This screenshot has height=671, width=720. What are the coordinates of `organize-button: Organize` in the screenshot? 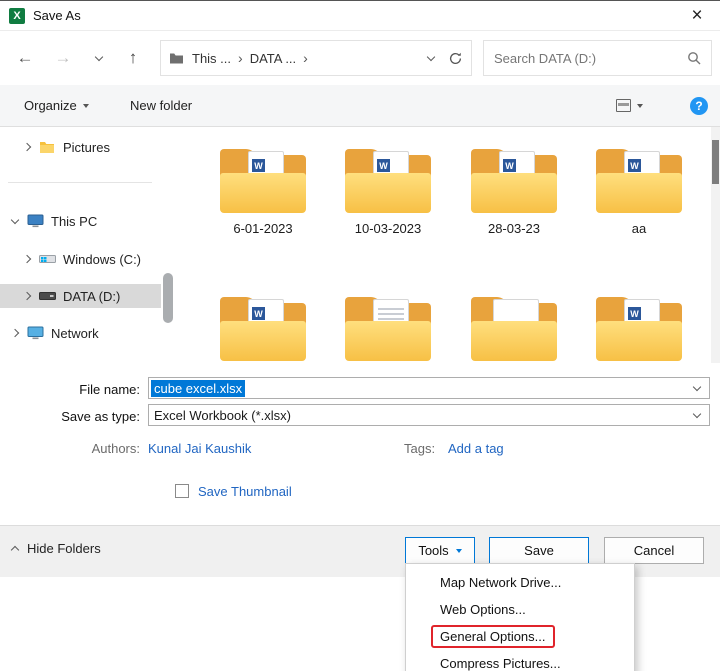 It's located at (56, 105).